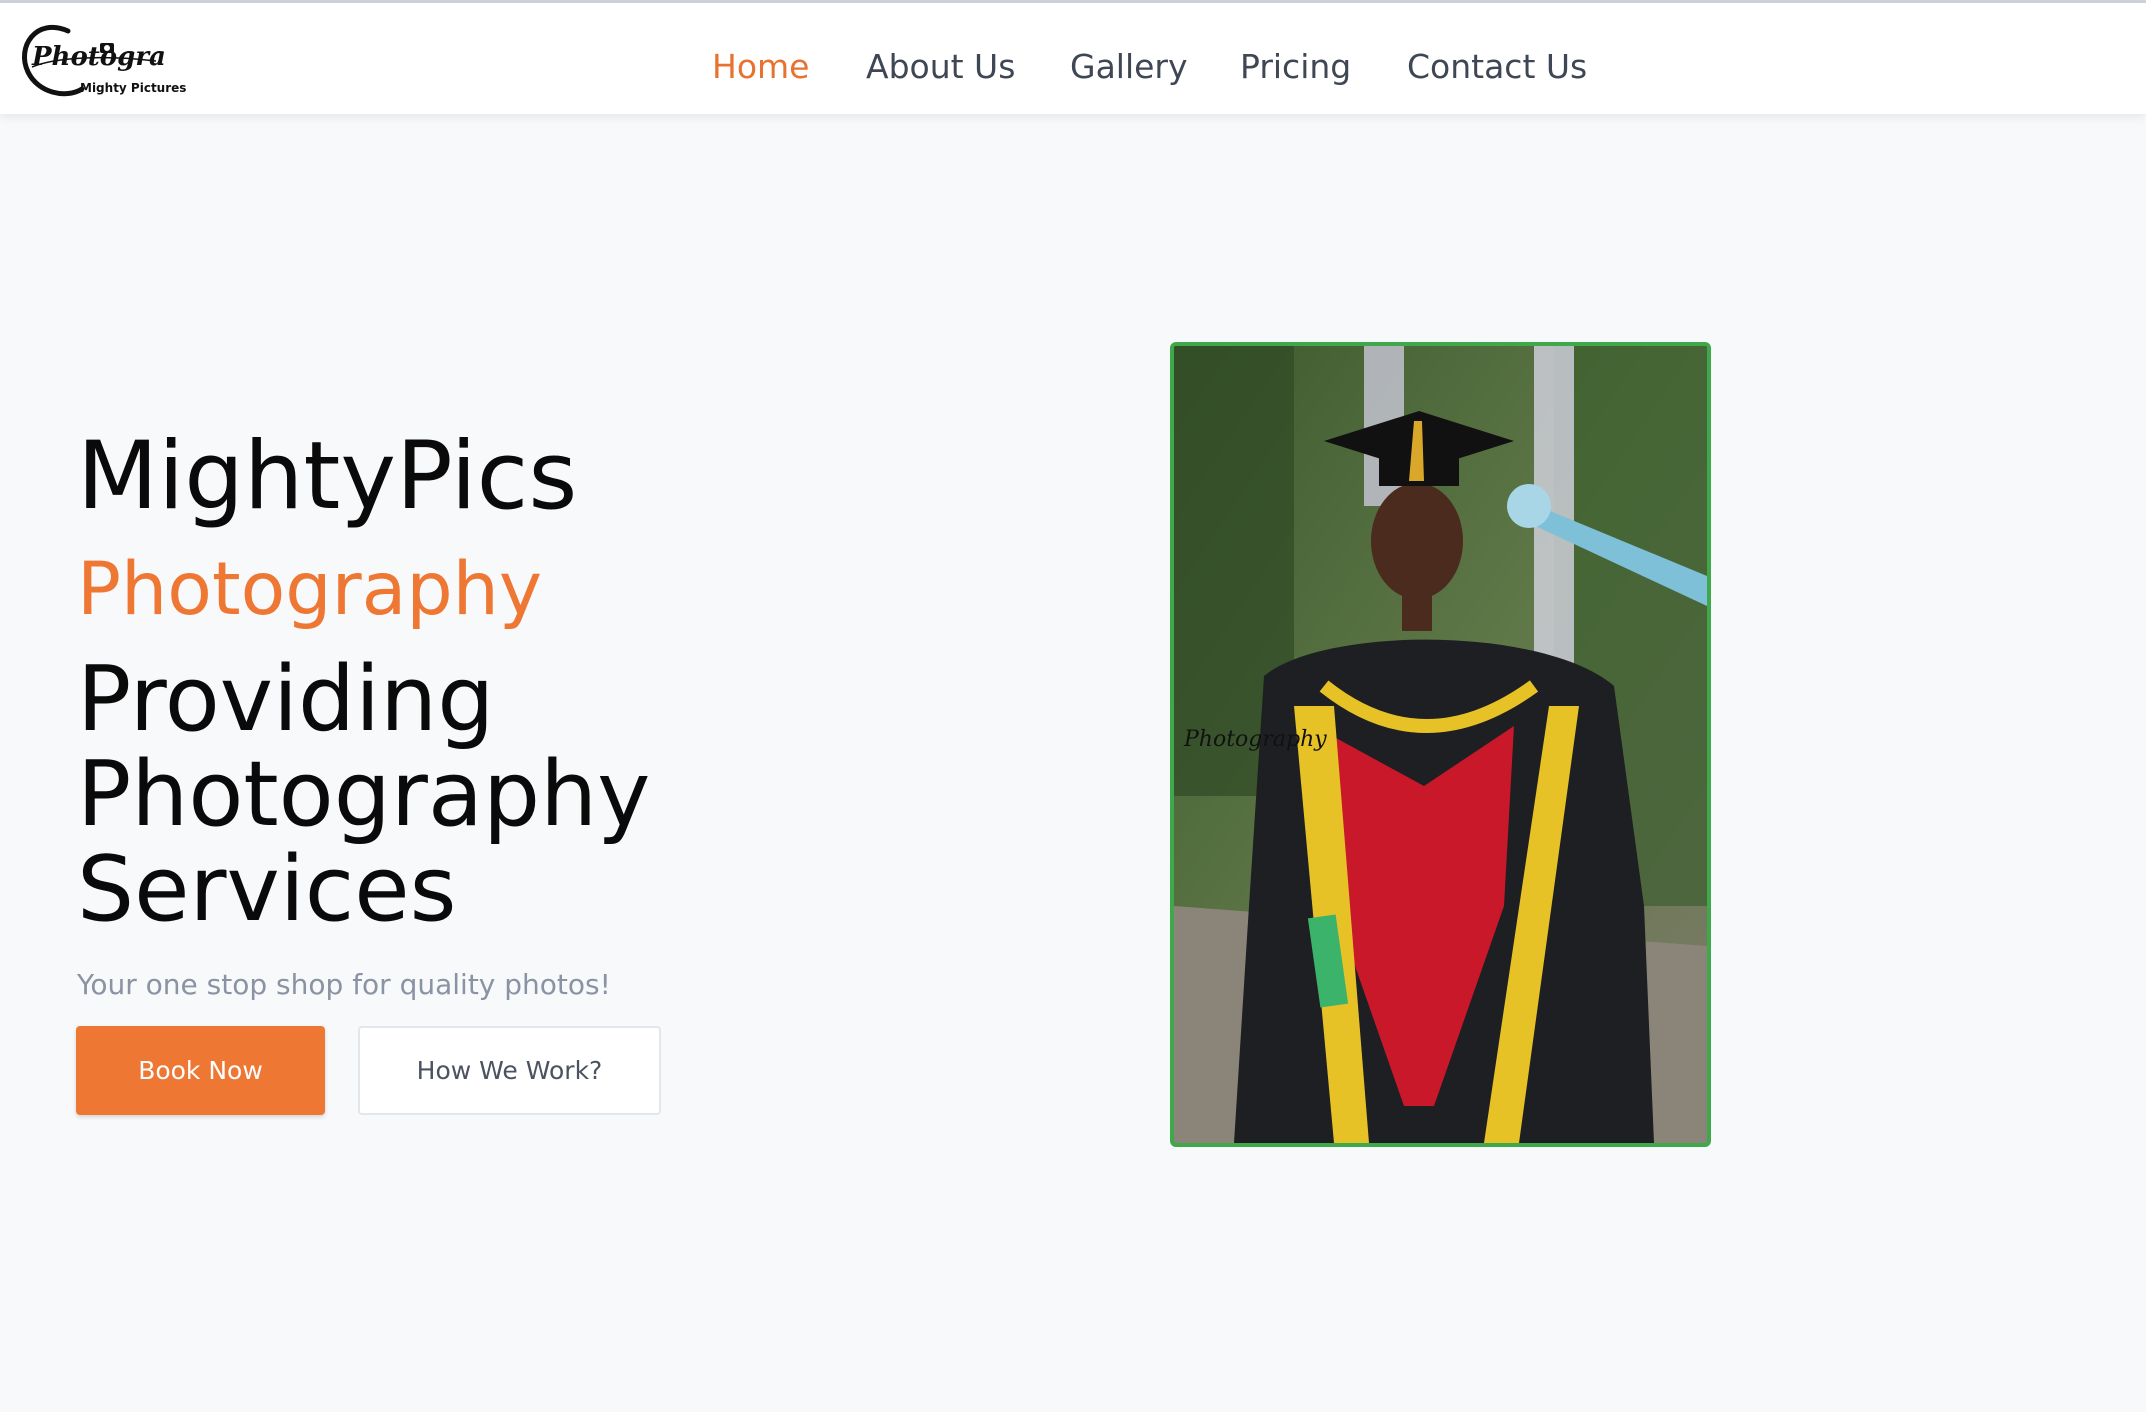 The image size is (2146, 1412). I want to click on photo-watermark: Photography, so click(1255, 739).